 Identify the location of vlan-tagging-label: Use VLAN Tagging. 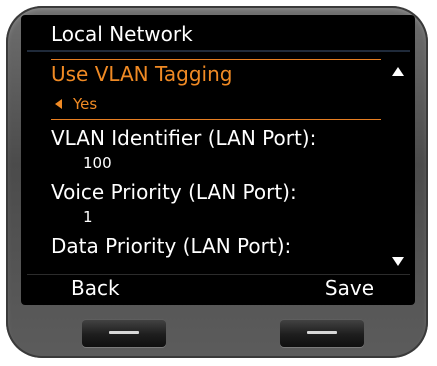
(142, 74).